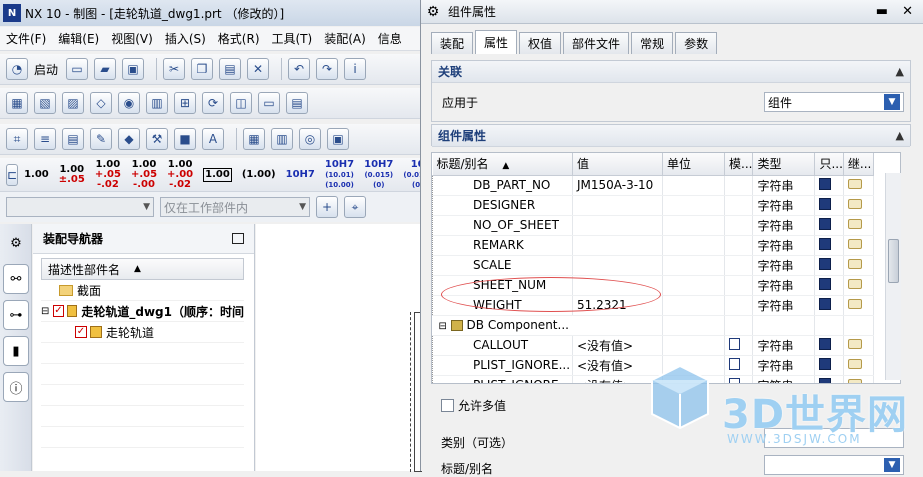 The height and width of the screenshot is (477, 923). Describe the element at coordinates (157, 103) in the screenshot. I see `break-view-icon: ▥` at that location.